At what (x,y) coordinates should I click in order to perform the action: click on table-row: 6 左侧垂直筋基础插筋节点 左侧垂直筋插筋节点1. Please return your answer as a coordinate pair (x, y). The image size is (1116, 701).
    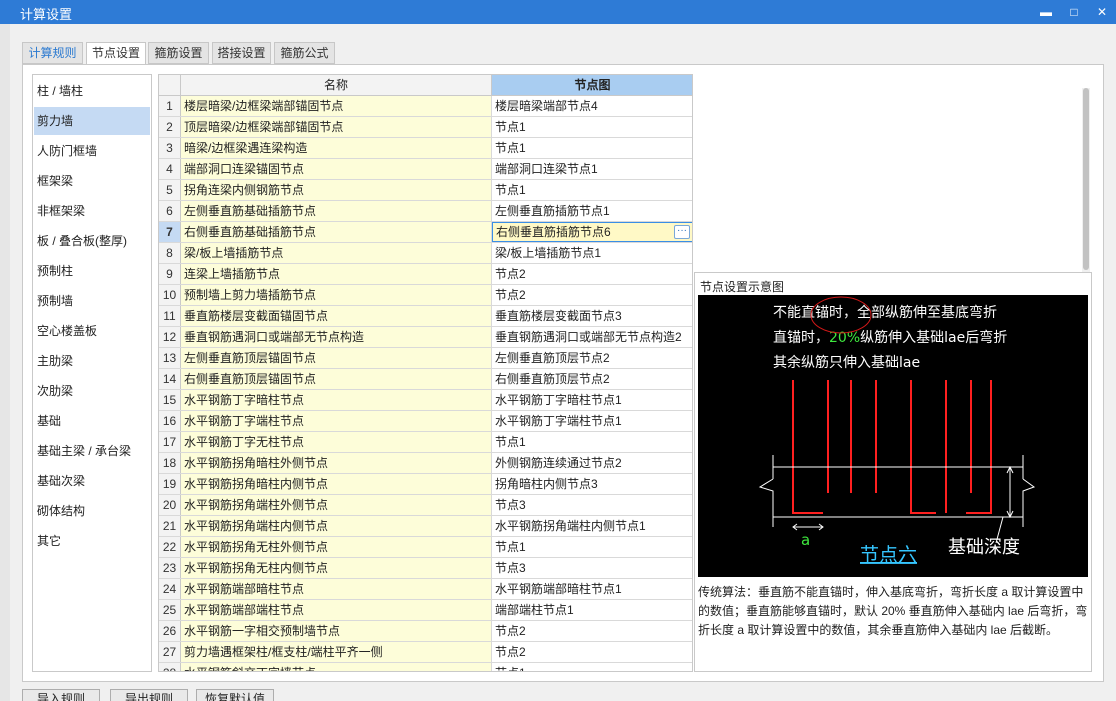
    Looking at the image, I should click on (425, 211).